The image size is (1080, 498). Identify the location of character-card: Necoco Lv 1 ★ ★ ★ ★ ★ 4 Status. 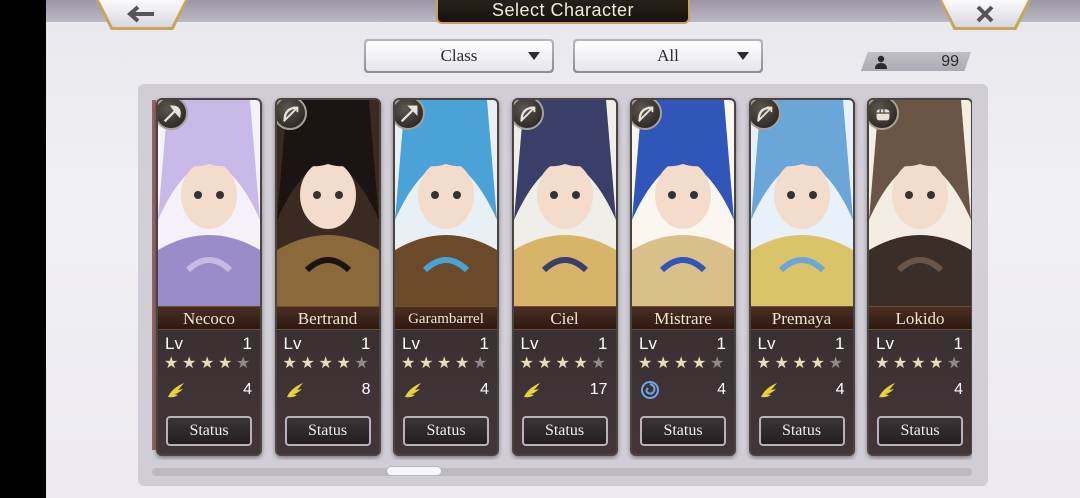
(209, 277).